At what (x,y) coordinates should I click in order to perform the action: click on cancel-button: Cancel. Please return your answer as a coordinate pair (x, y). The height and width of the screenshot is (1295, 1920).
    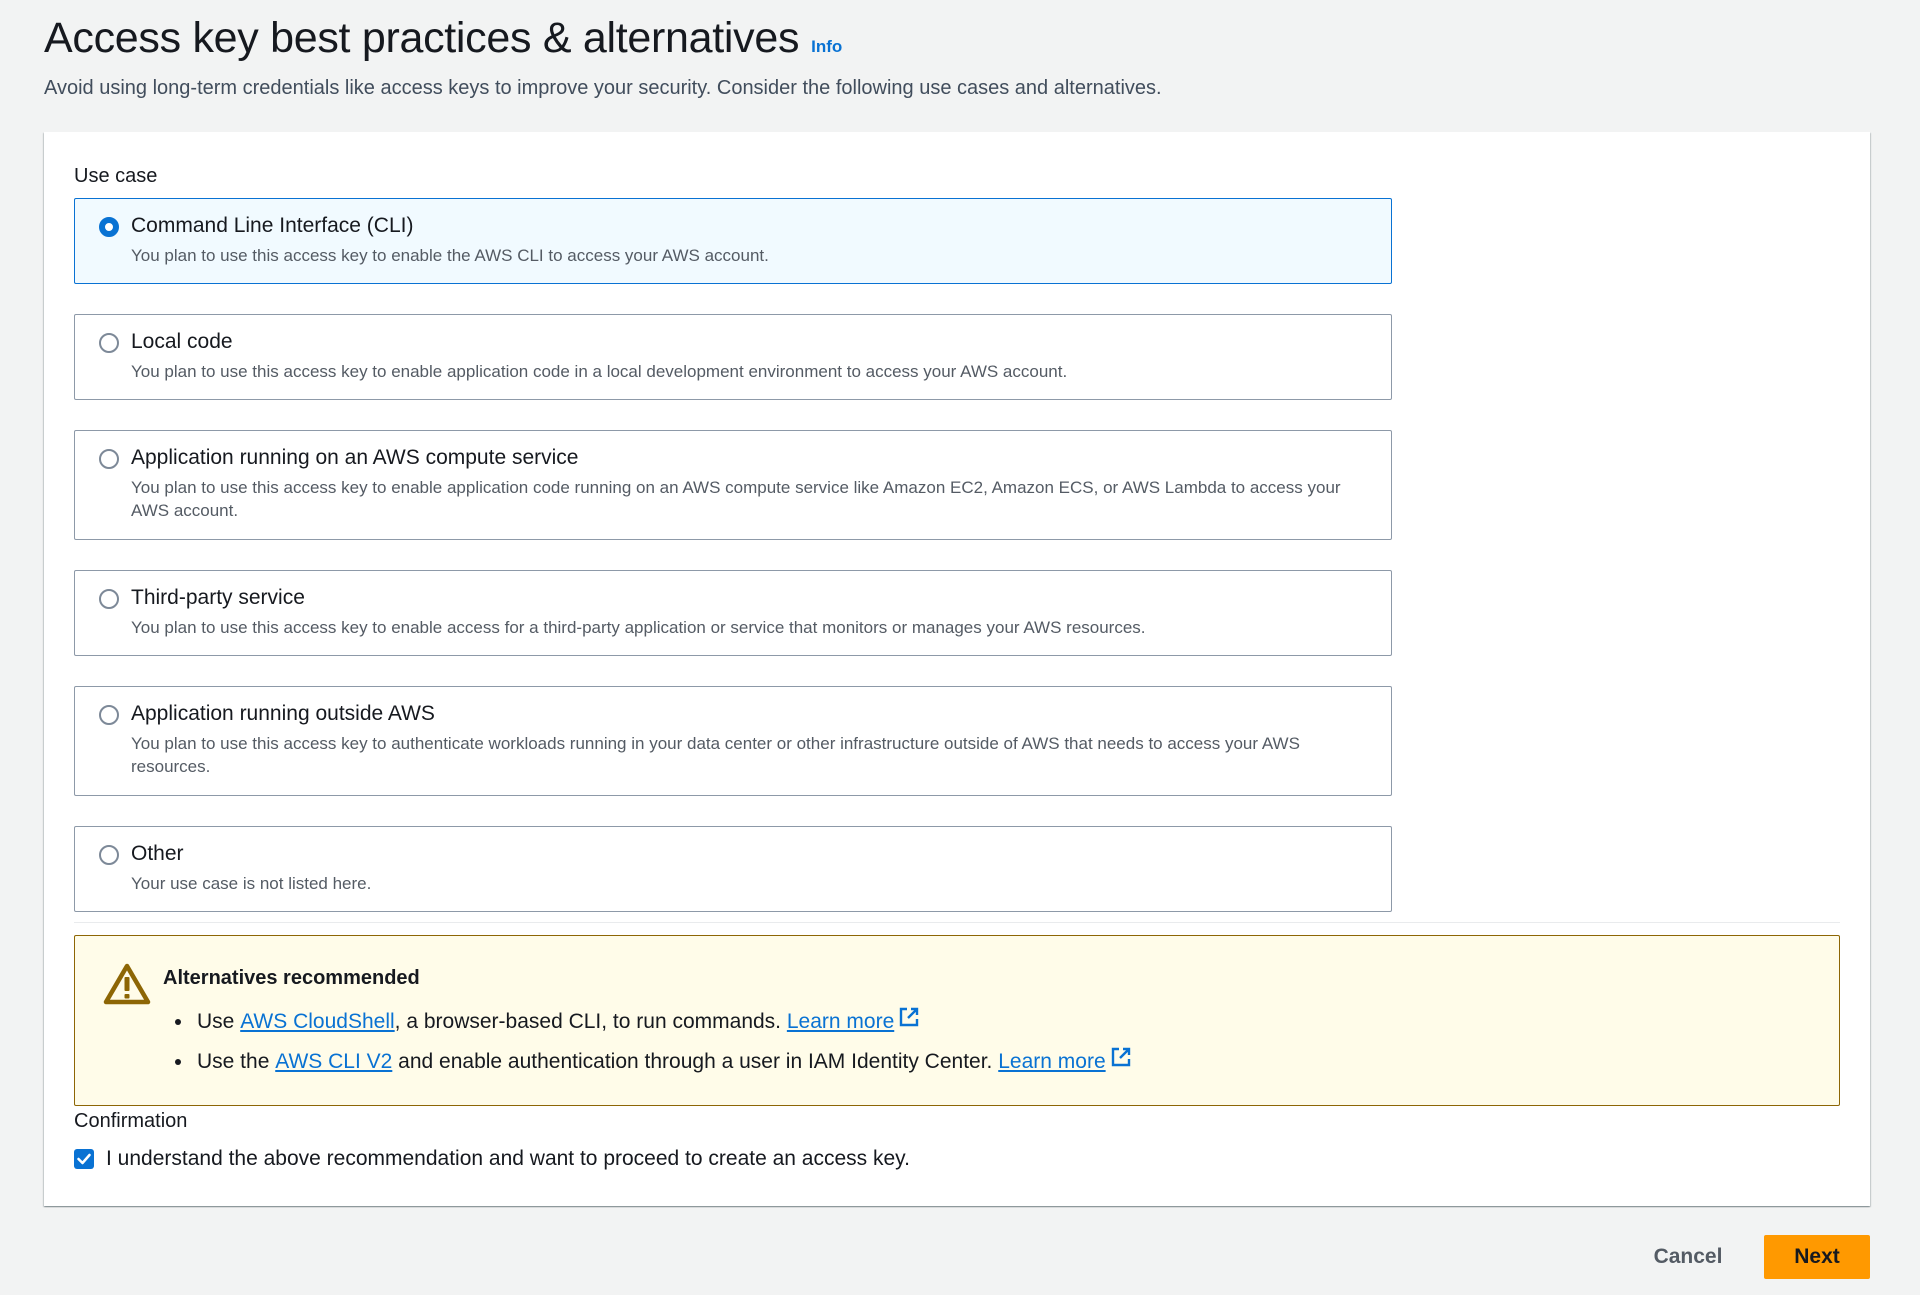
    Looking at the image, I should click on (1688, 1257).